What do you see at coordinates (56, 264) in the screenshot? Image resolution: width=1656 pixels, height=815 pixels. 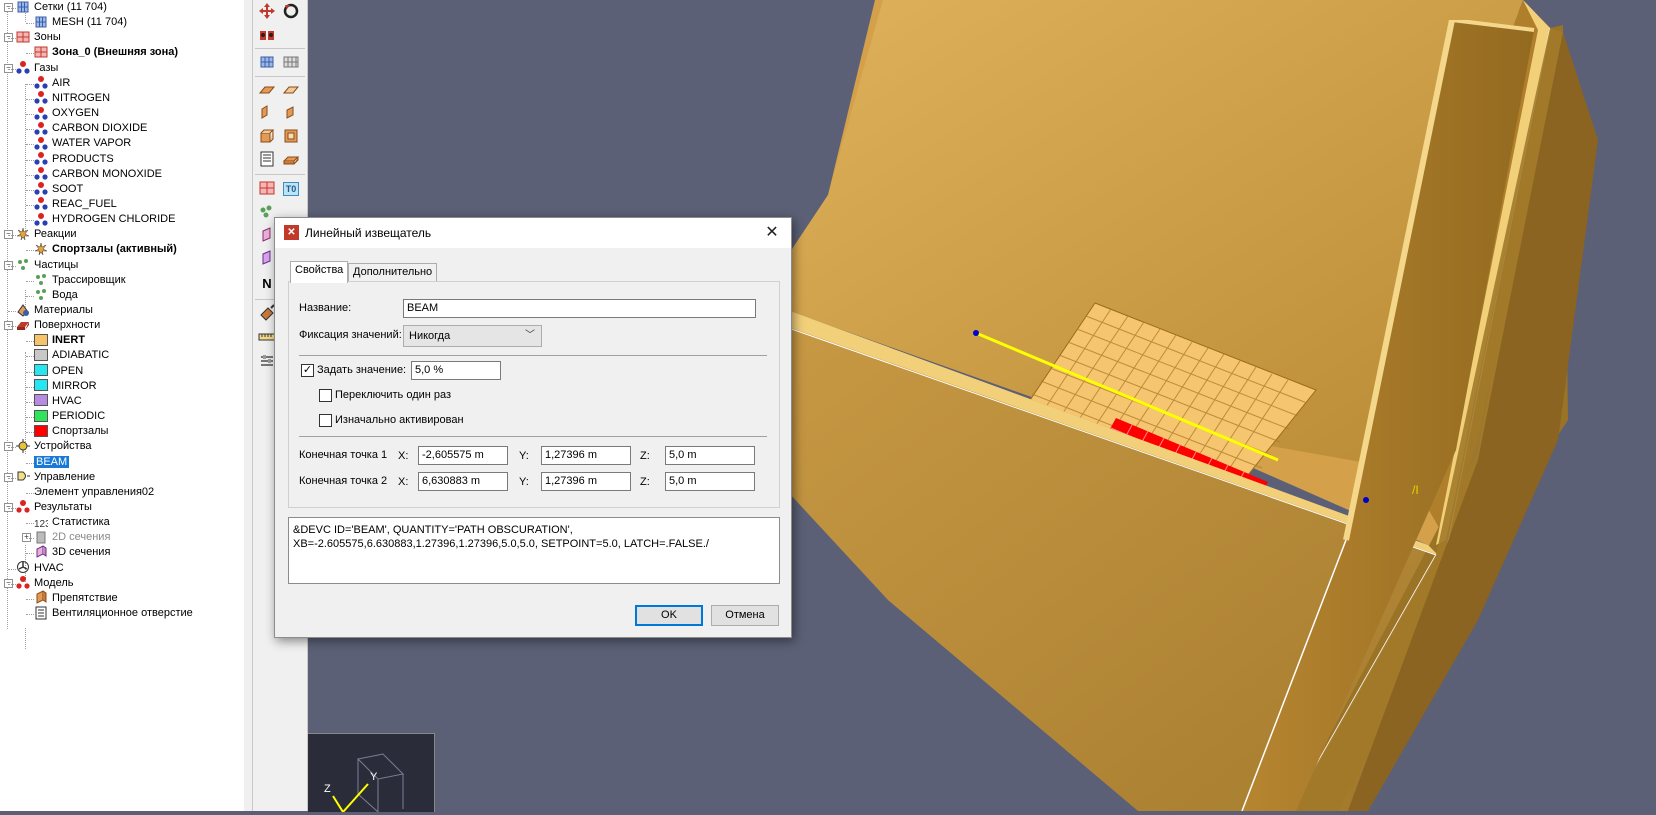 I see `tree-item-label: Частицы` at bounding box center [56, 264].